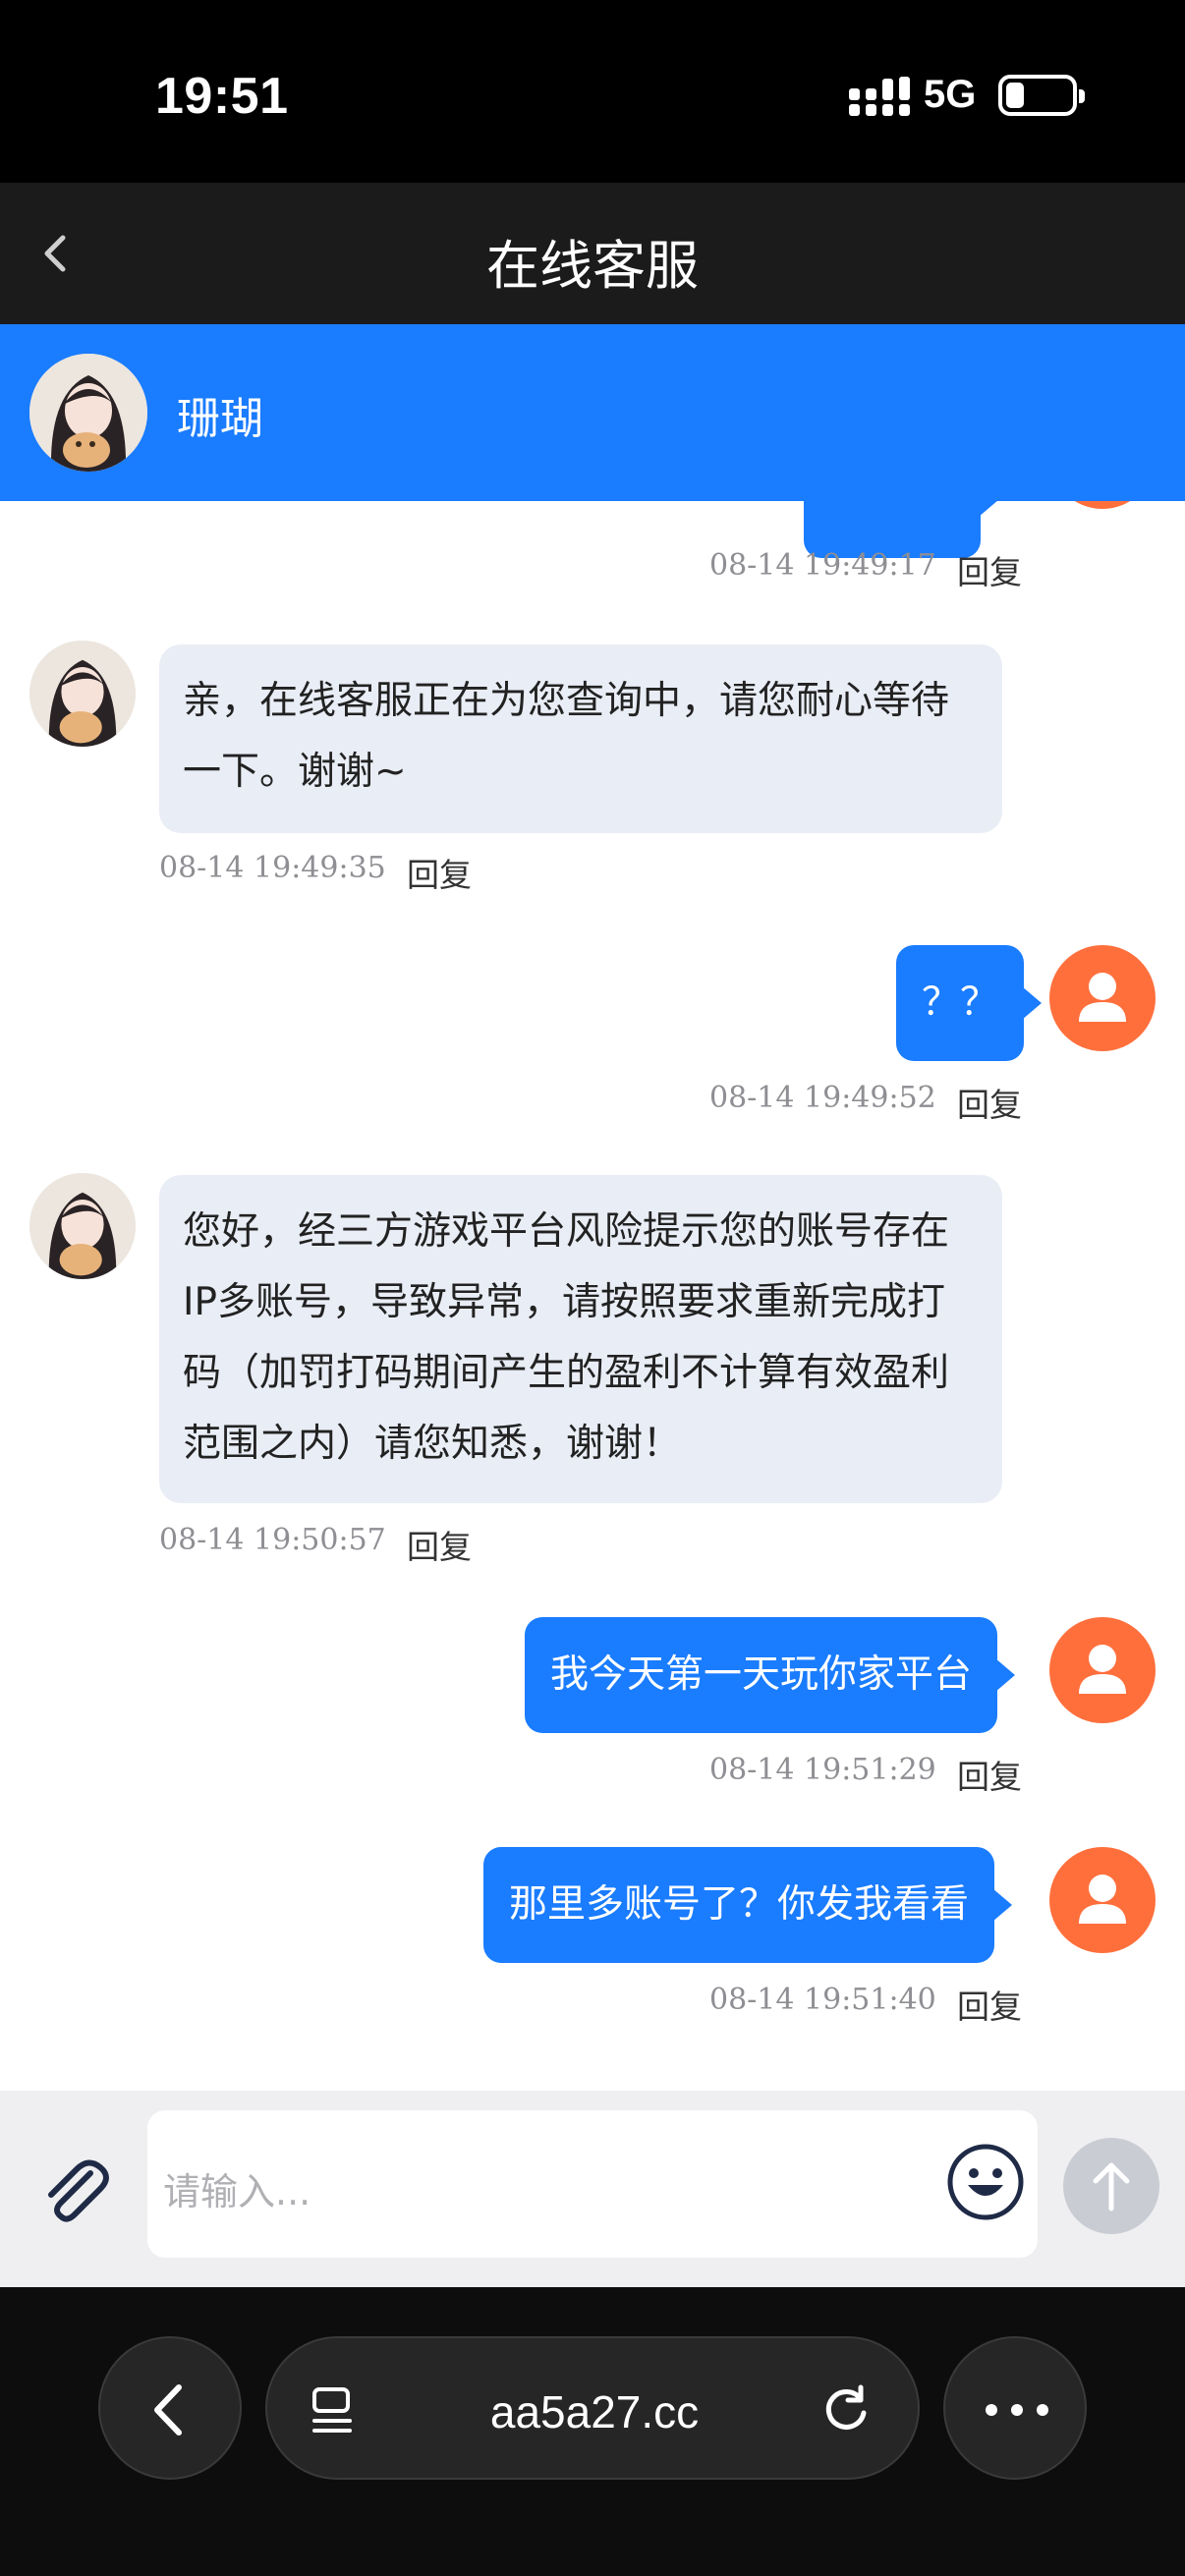 The height and width of the screenshot is (2576, 1185). I want to click on agent-message-bubble: 亲，在线客服正在为您查询中，请您耐心等待一下。谢谢~, so click(581, 738).